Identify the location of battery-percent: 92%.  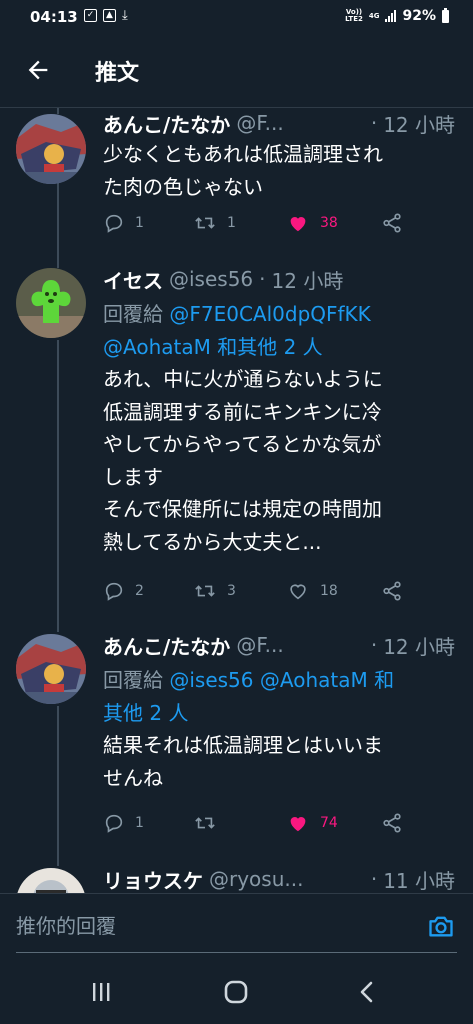
(419, 16).